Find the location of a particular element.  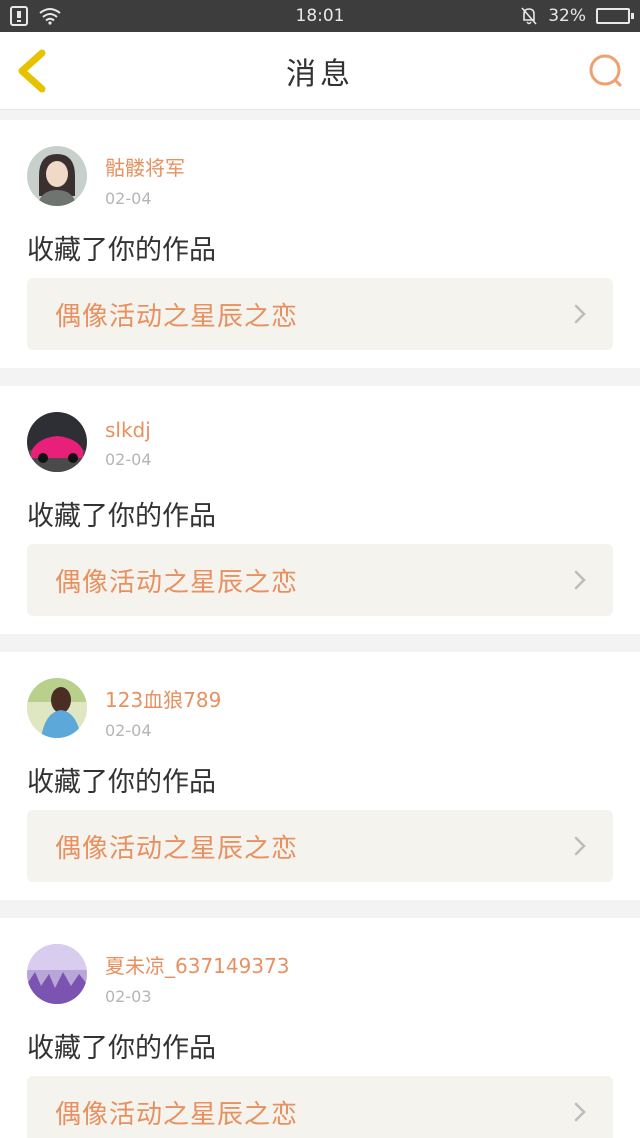

list-top-gap is located at coordinates (320, 115).